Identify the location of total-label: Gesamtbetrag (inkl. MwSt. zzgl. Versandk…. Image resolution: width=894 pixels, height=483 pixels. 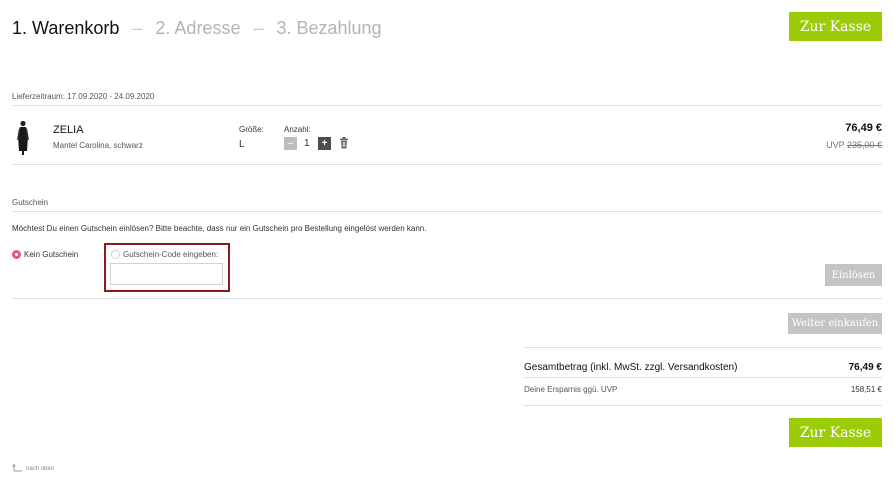
(631, 367).